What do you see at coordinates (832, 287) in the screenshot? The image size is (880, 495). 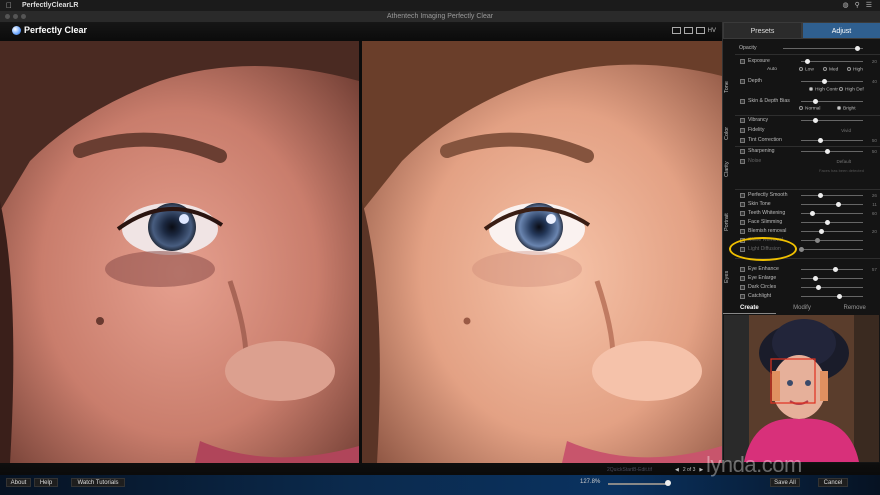 I see `dark-circles-slider-track` at bounding box center [832, 287].